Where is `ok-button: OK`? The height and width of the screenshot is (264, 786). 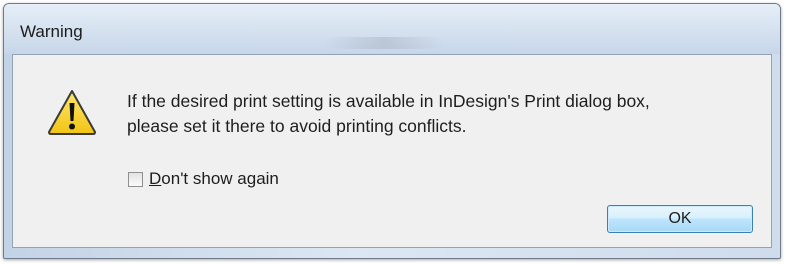 ok-button: OK is located at coordinates (680, 219).